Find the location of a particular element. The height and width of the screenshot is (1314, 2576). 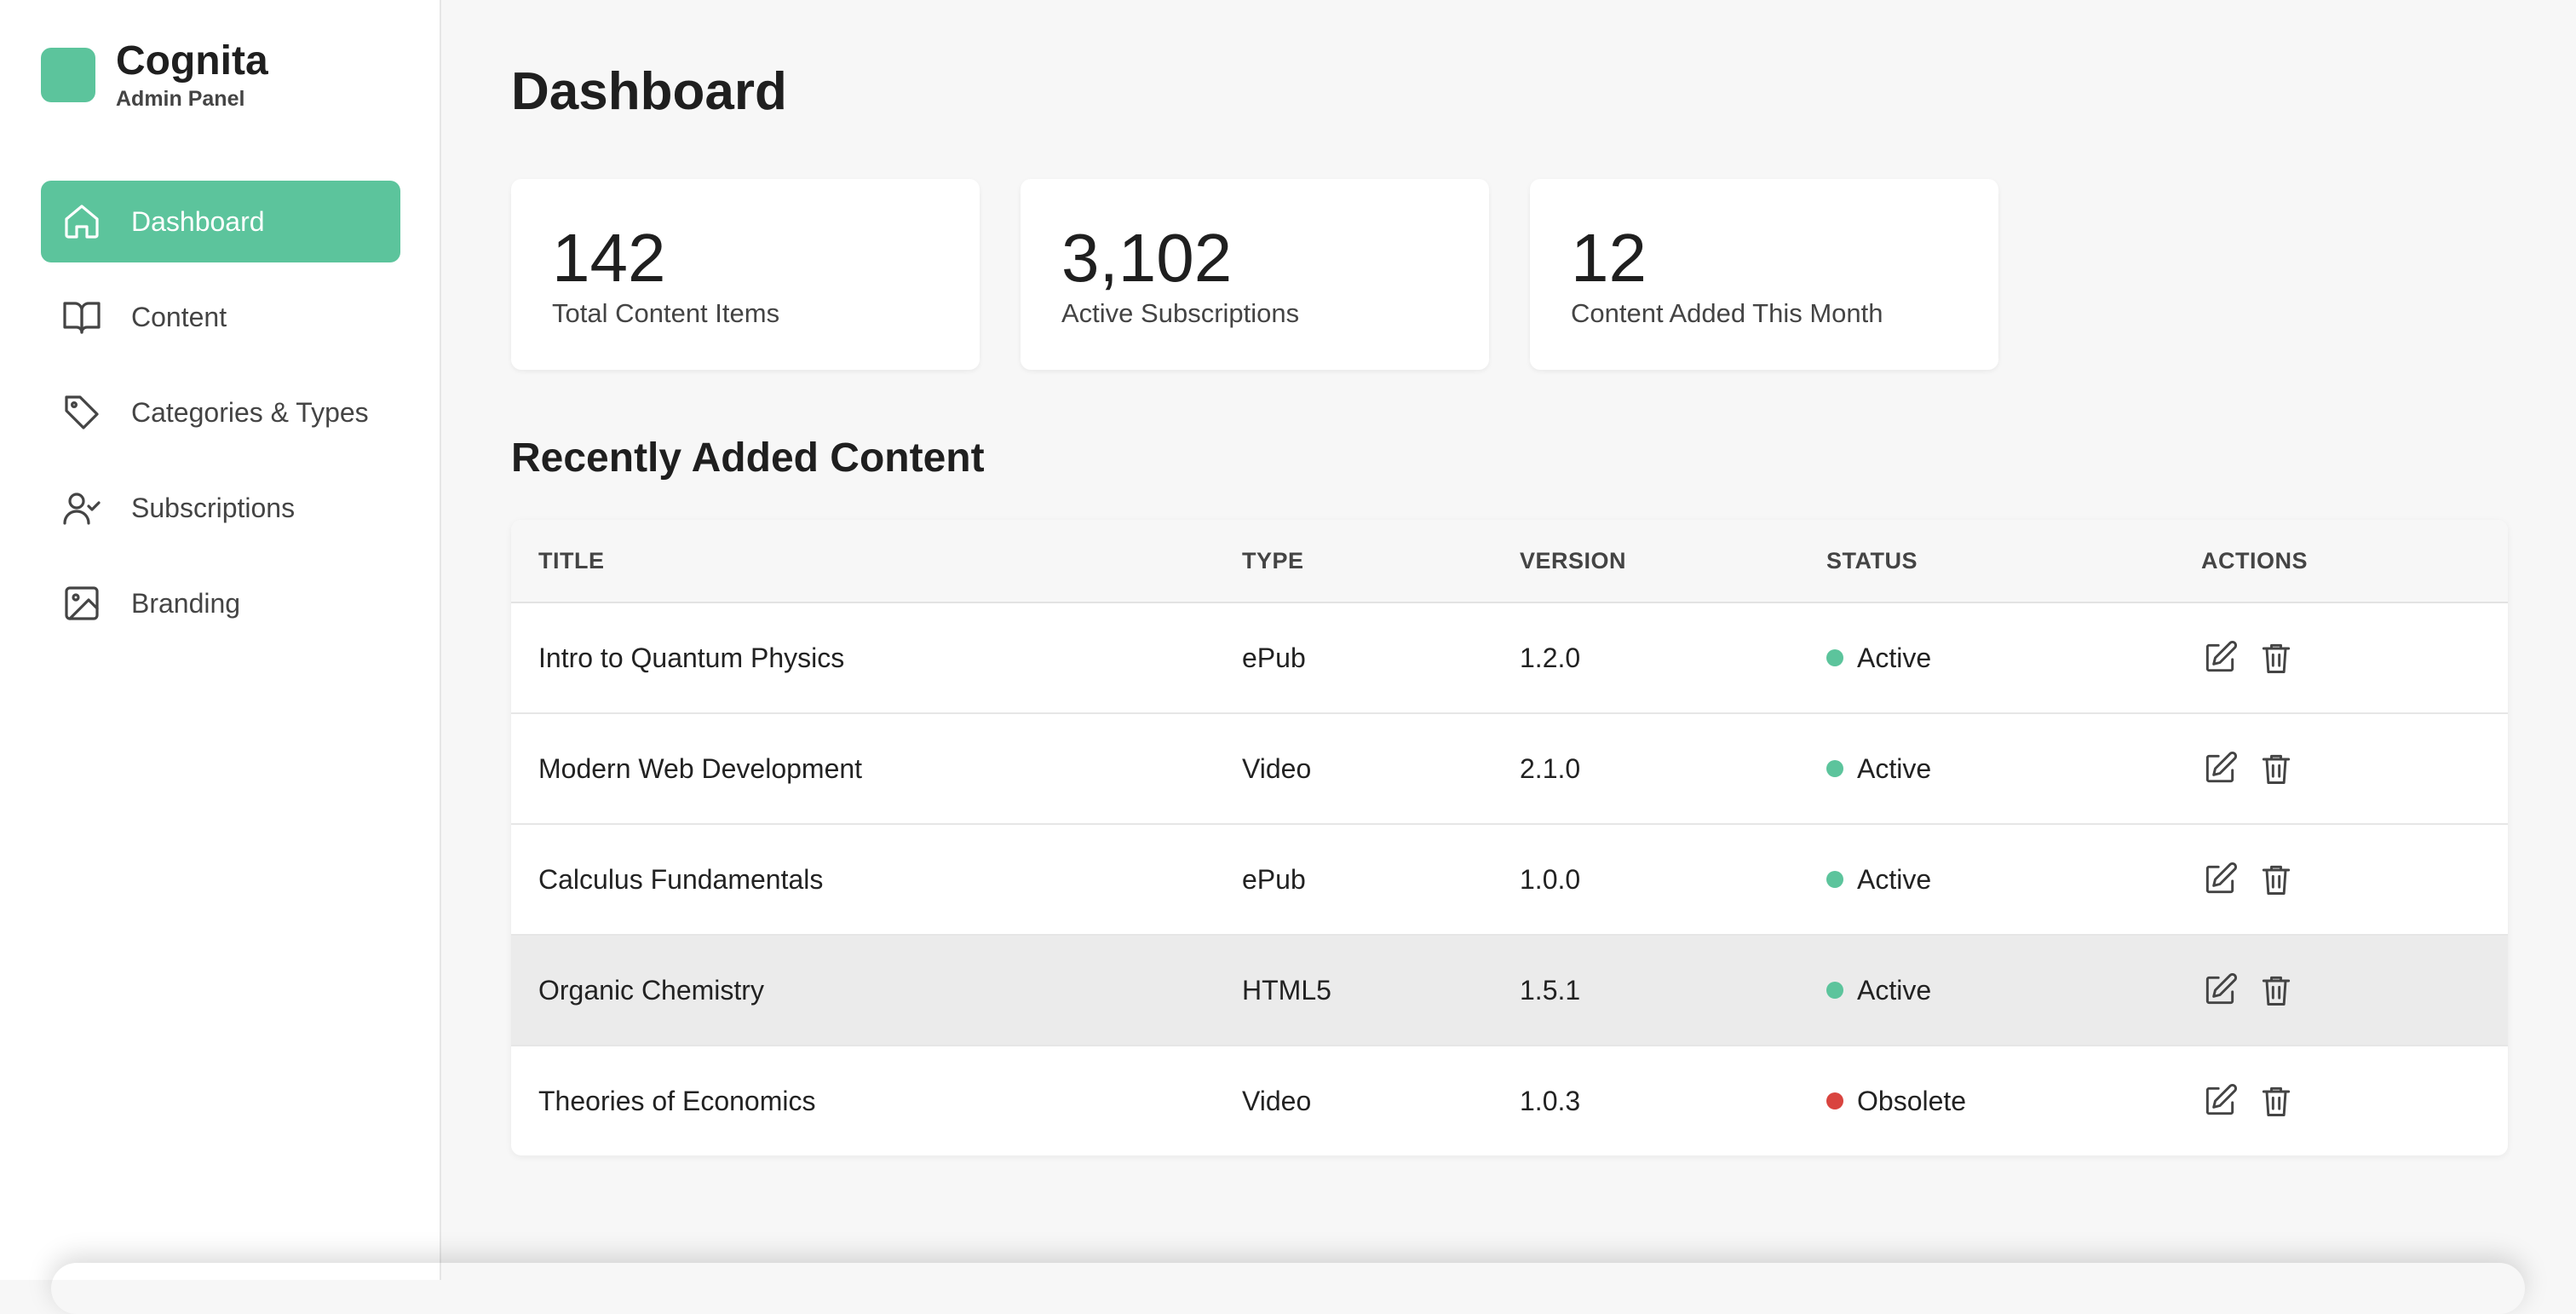

table-row: Intro to Quantum Physics ePub 1.2.0 Active is located at coordinates (1510, 658).